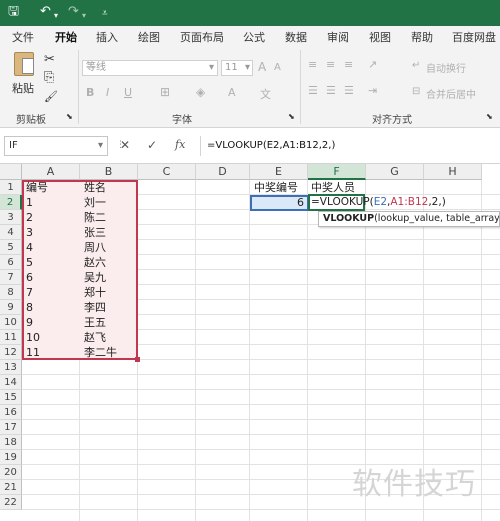 This screenshot has height=521, width=500. I want to click on cell-a11: 10, so click(32, 337).